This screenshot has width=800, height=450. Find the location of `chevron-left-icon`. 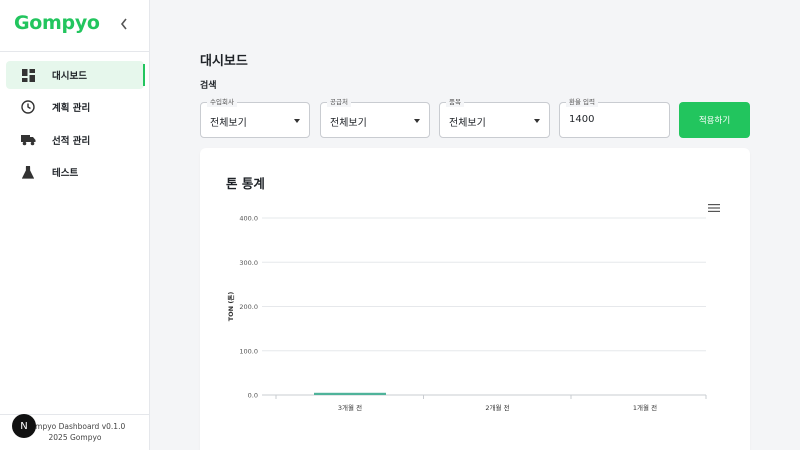

chevron-left-icon is located at coordinates (123, 24).